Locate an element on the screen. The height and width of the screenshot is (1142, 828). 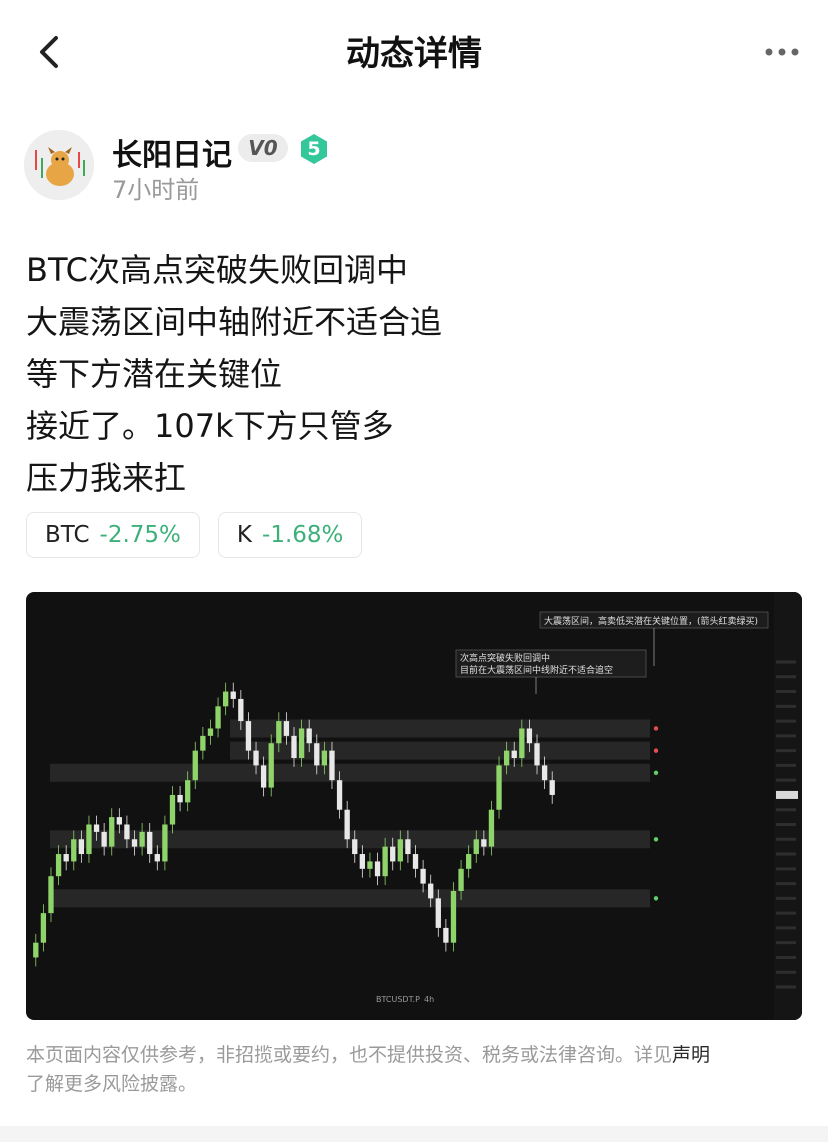
chart-interval-label: 4h is located at coordinates (429, 999).